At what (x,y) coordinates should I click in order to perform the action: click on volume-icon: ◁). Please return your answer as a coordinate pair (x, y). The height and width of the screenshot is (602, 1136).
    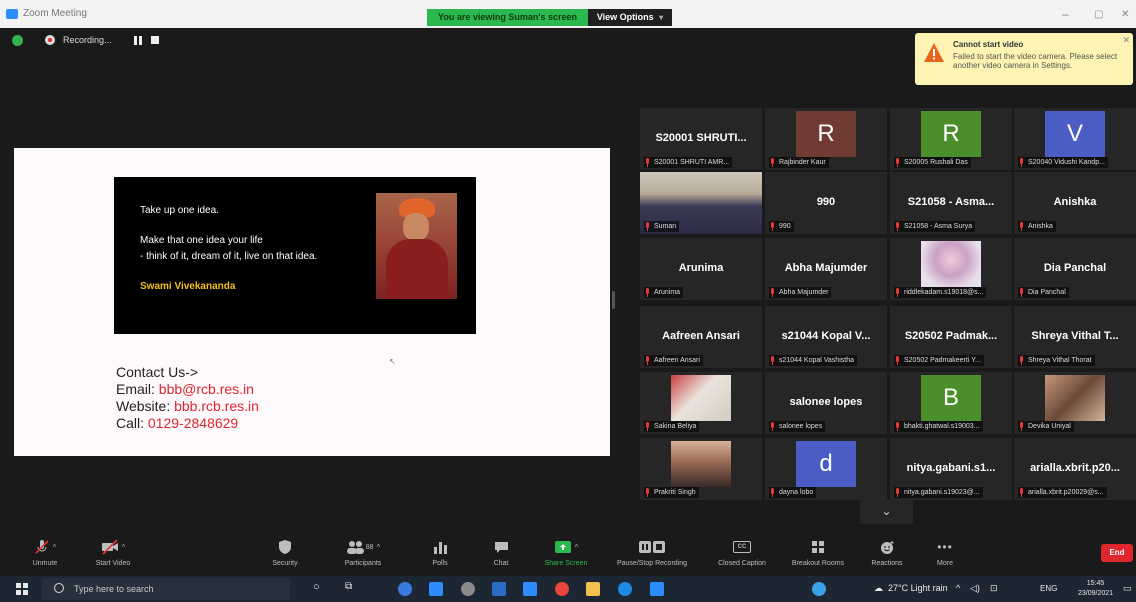
    Looking at the image, I should click on (975, 588).